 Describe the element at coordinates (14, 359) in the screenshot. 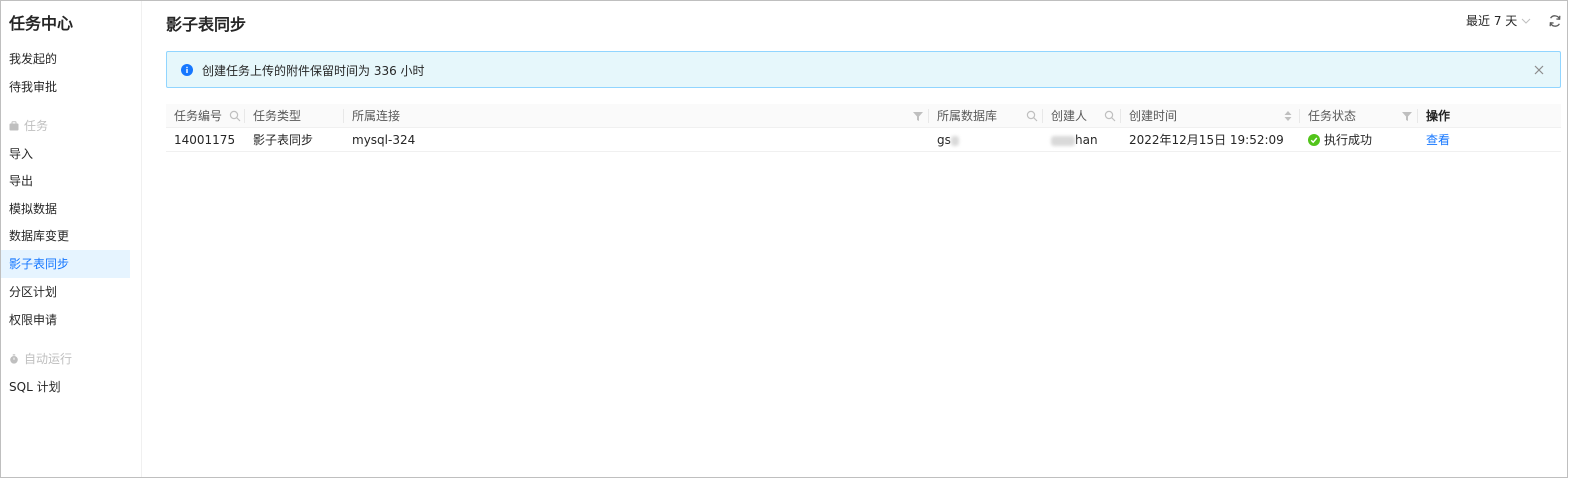

I see `timer-icon` at that location.